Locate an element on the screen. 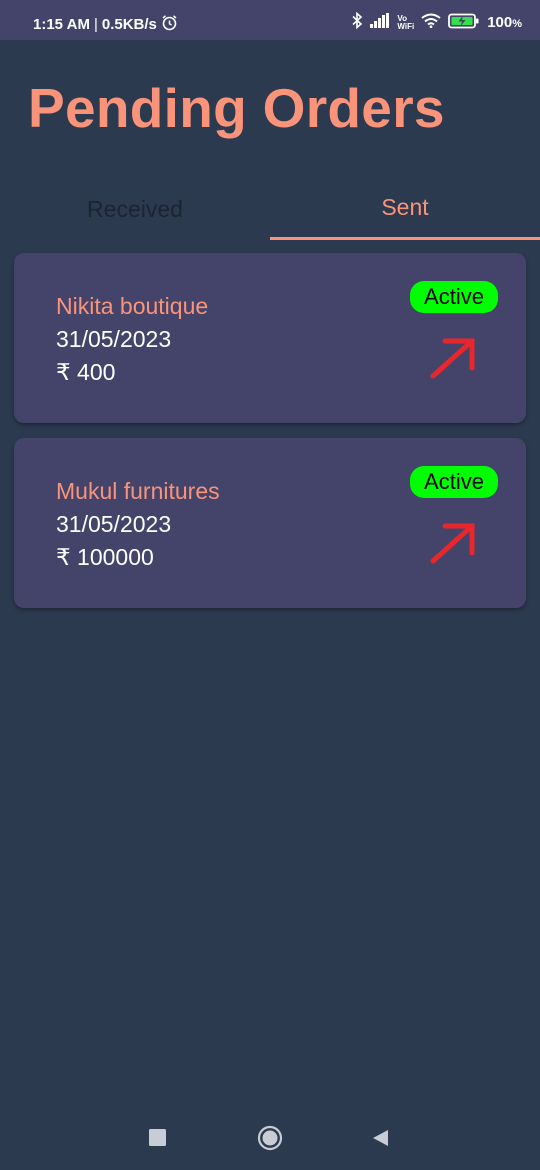  battery-percent-unit: % is located at coordinates (517, 24).